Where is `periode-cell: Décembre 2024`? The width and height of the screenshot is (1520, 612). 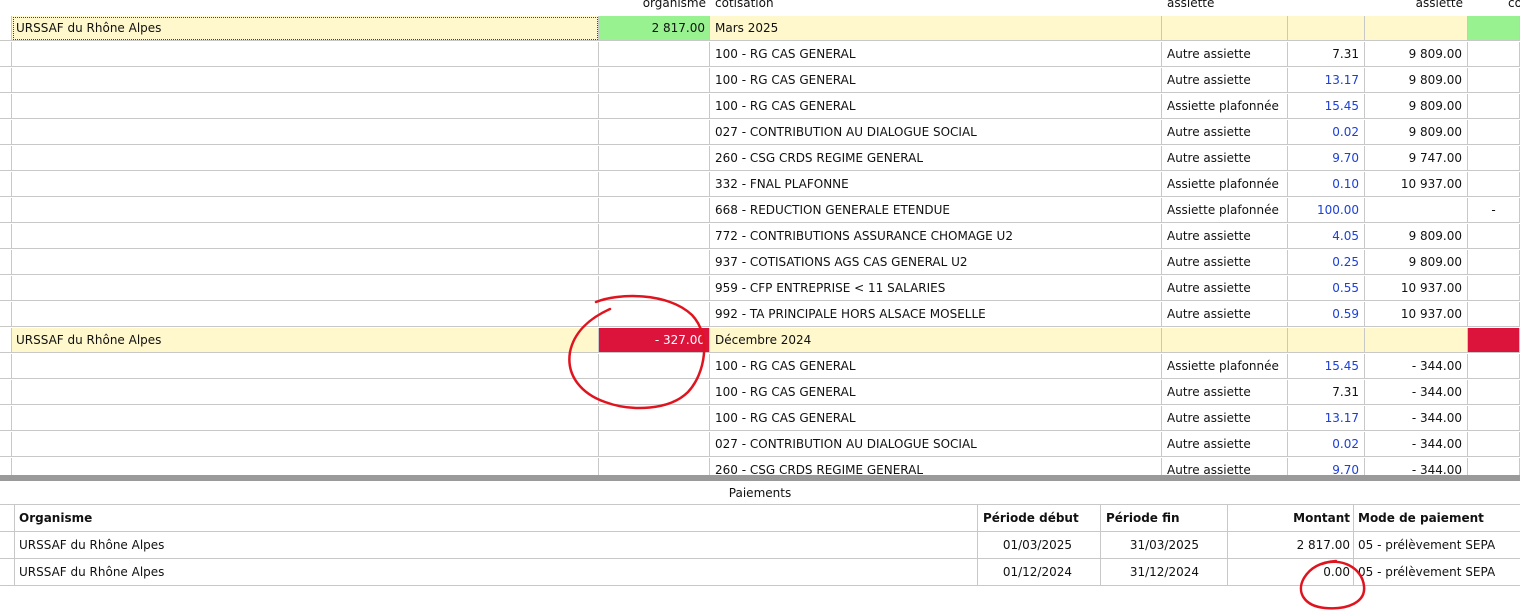
periode-cell: Décembre 2024 is located at coordinates (936, 340).